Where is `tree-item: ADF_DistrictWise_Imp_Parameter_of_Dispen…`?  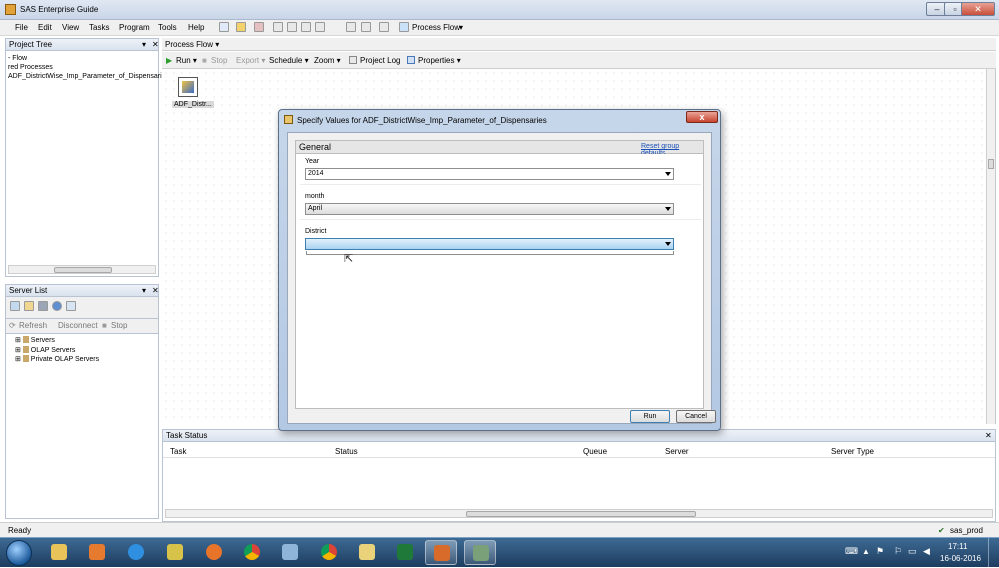 tree-item: ADF_DistrictWise_Imp_Parameter_of_Dispen… is located at coordinates (87, 76).